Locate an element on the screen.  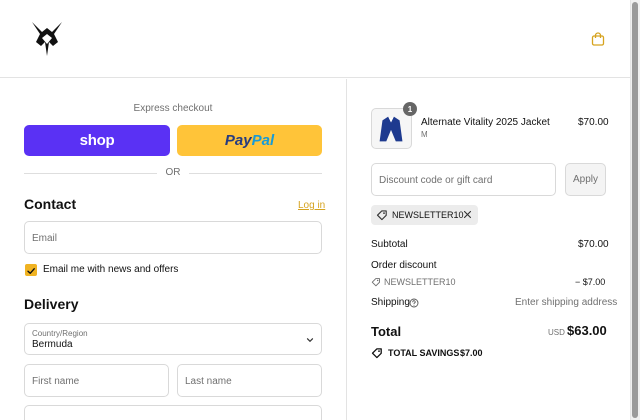
delivery-heading: Delivery is located at coordinates (51, 304).